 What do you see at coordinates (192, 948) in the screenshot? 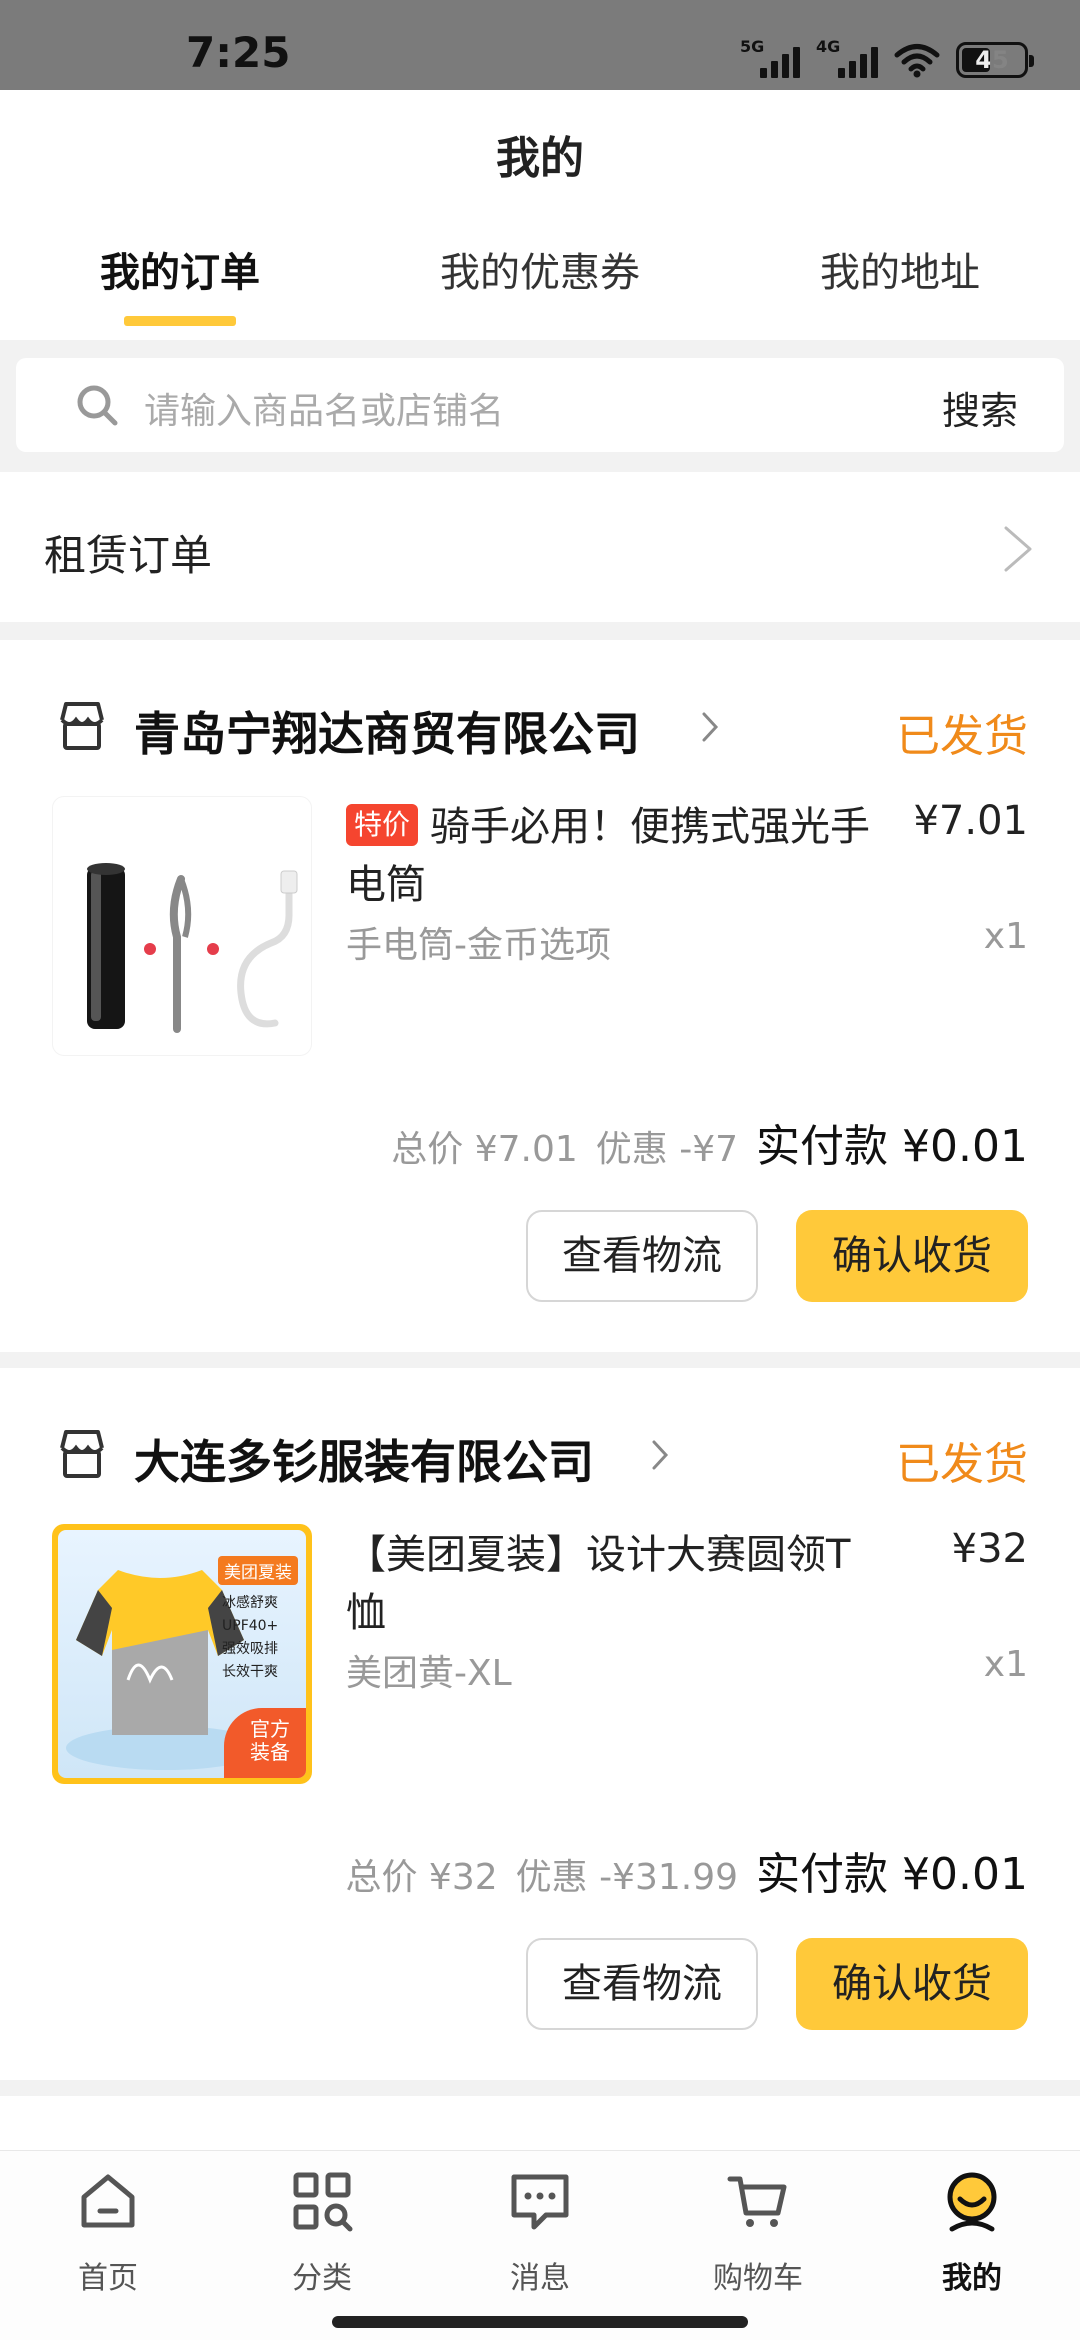
I see `flashlight-product-image` at bounding box center [192, 948].